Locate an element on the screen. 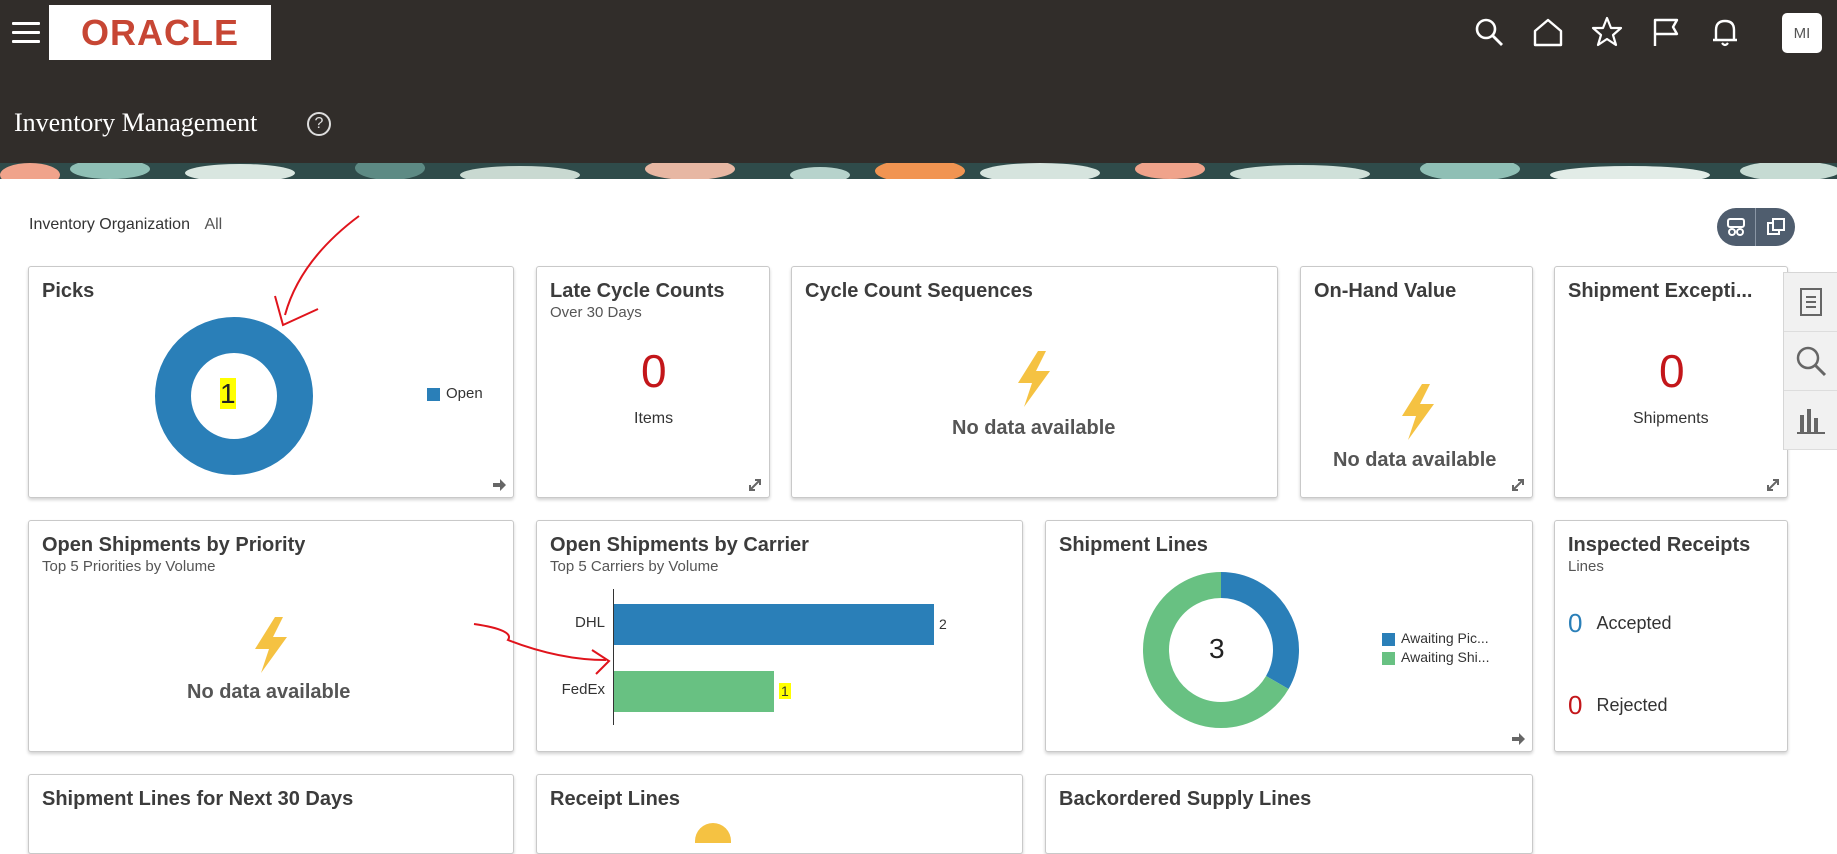 This screenshot has width=1837, height=854. personalize-icon is located at coordinates (1736, 227).